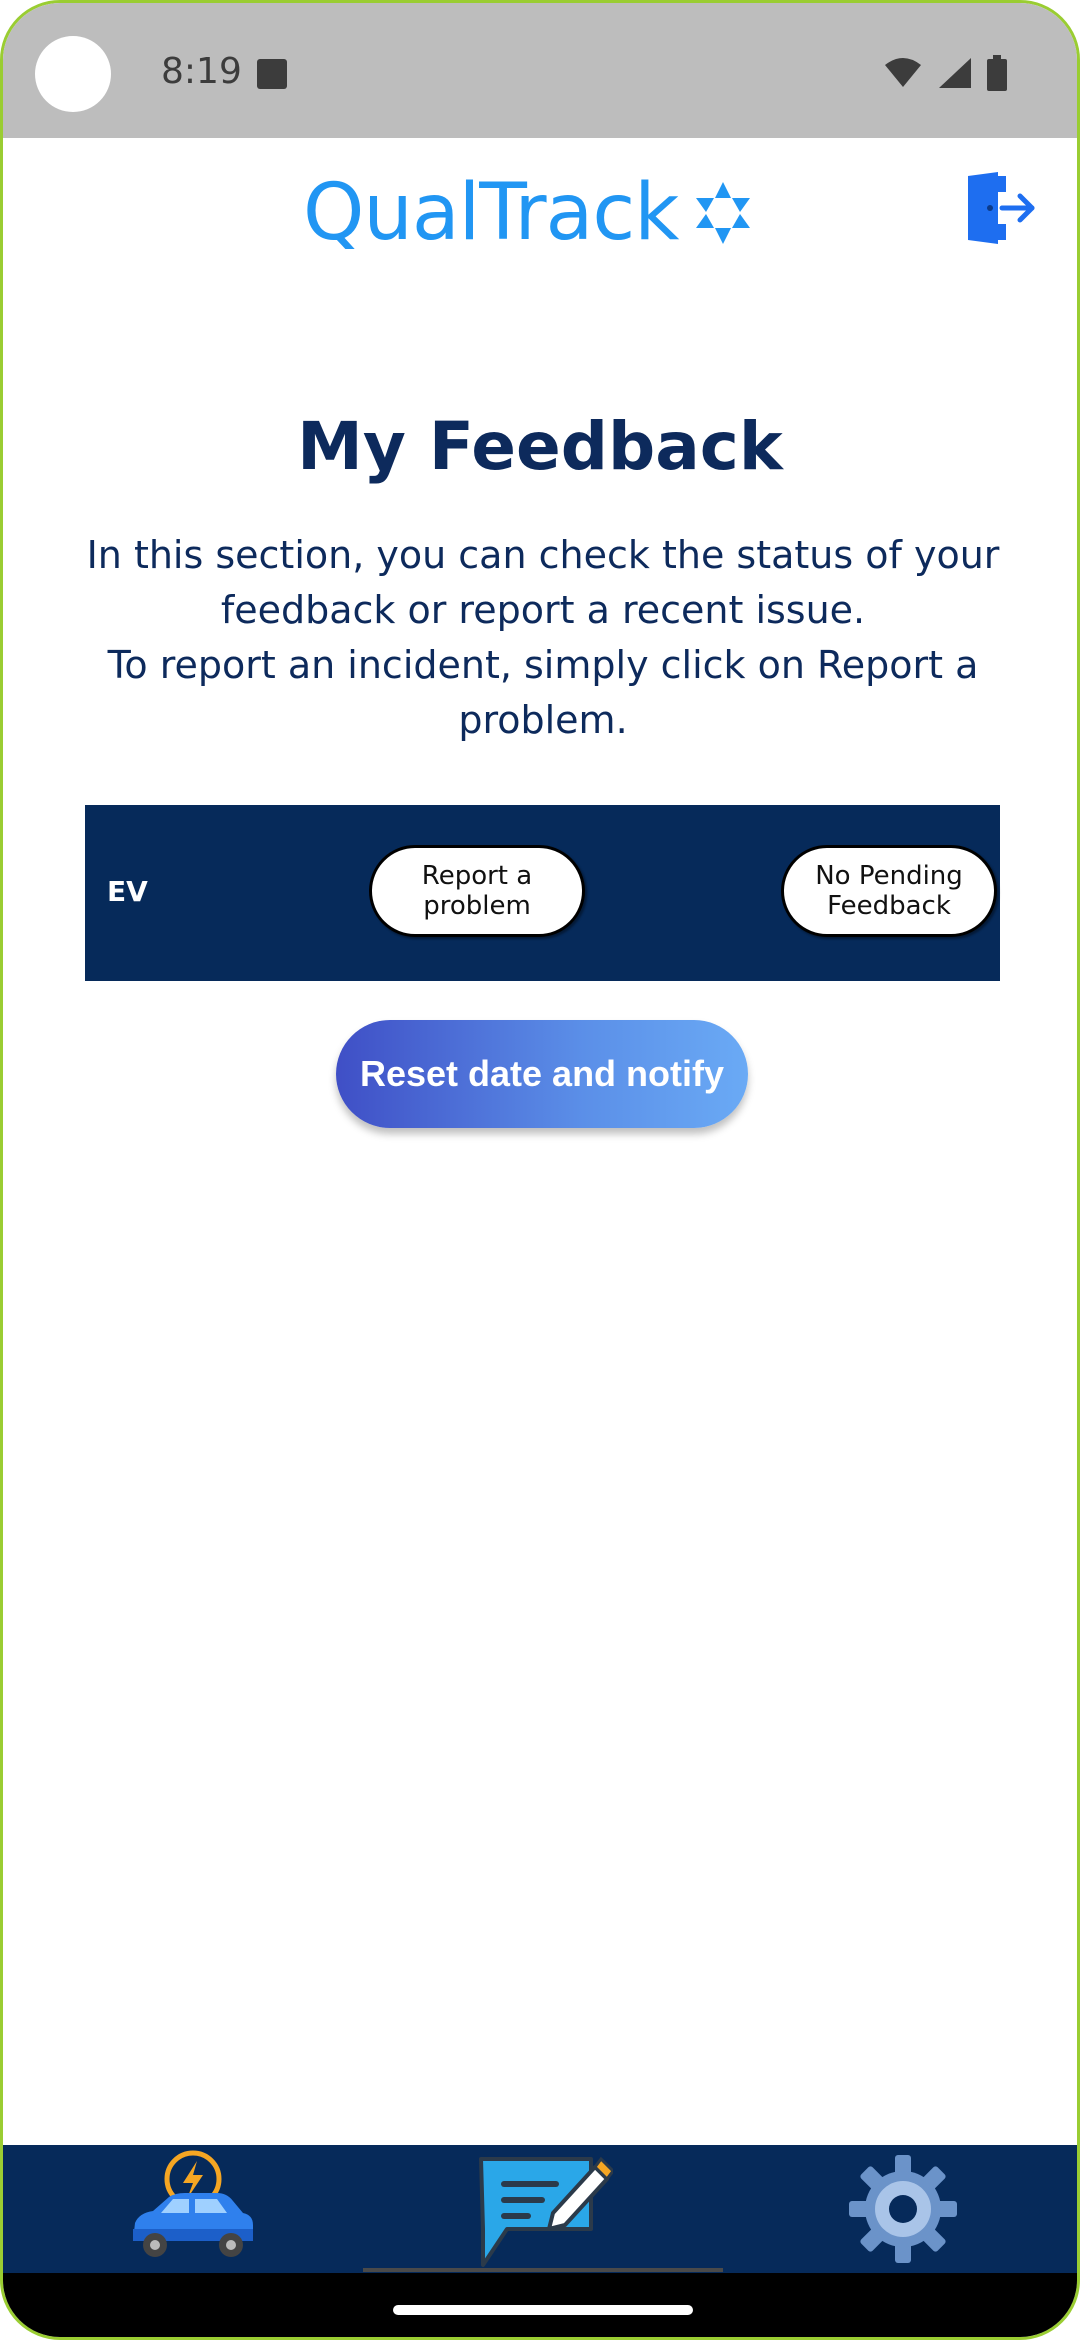 This screenshot has width=1080, height=2340. I want to click on feedback-row-ev: EV Report a problem No Pending Feedback, so click(542, 893).